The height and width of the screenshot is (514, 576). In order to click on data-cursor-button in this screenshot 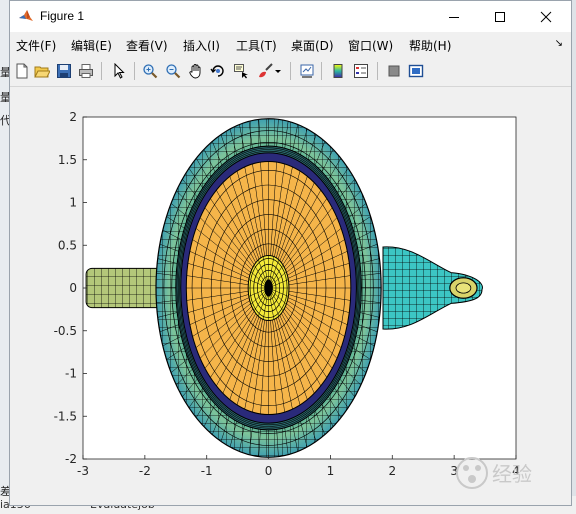, I will do `click(241, 71)`.